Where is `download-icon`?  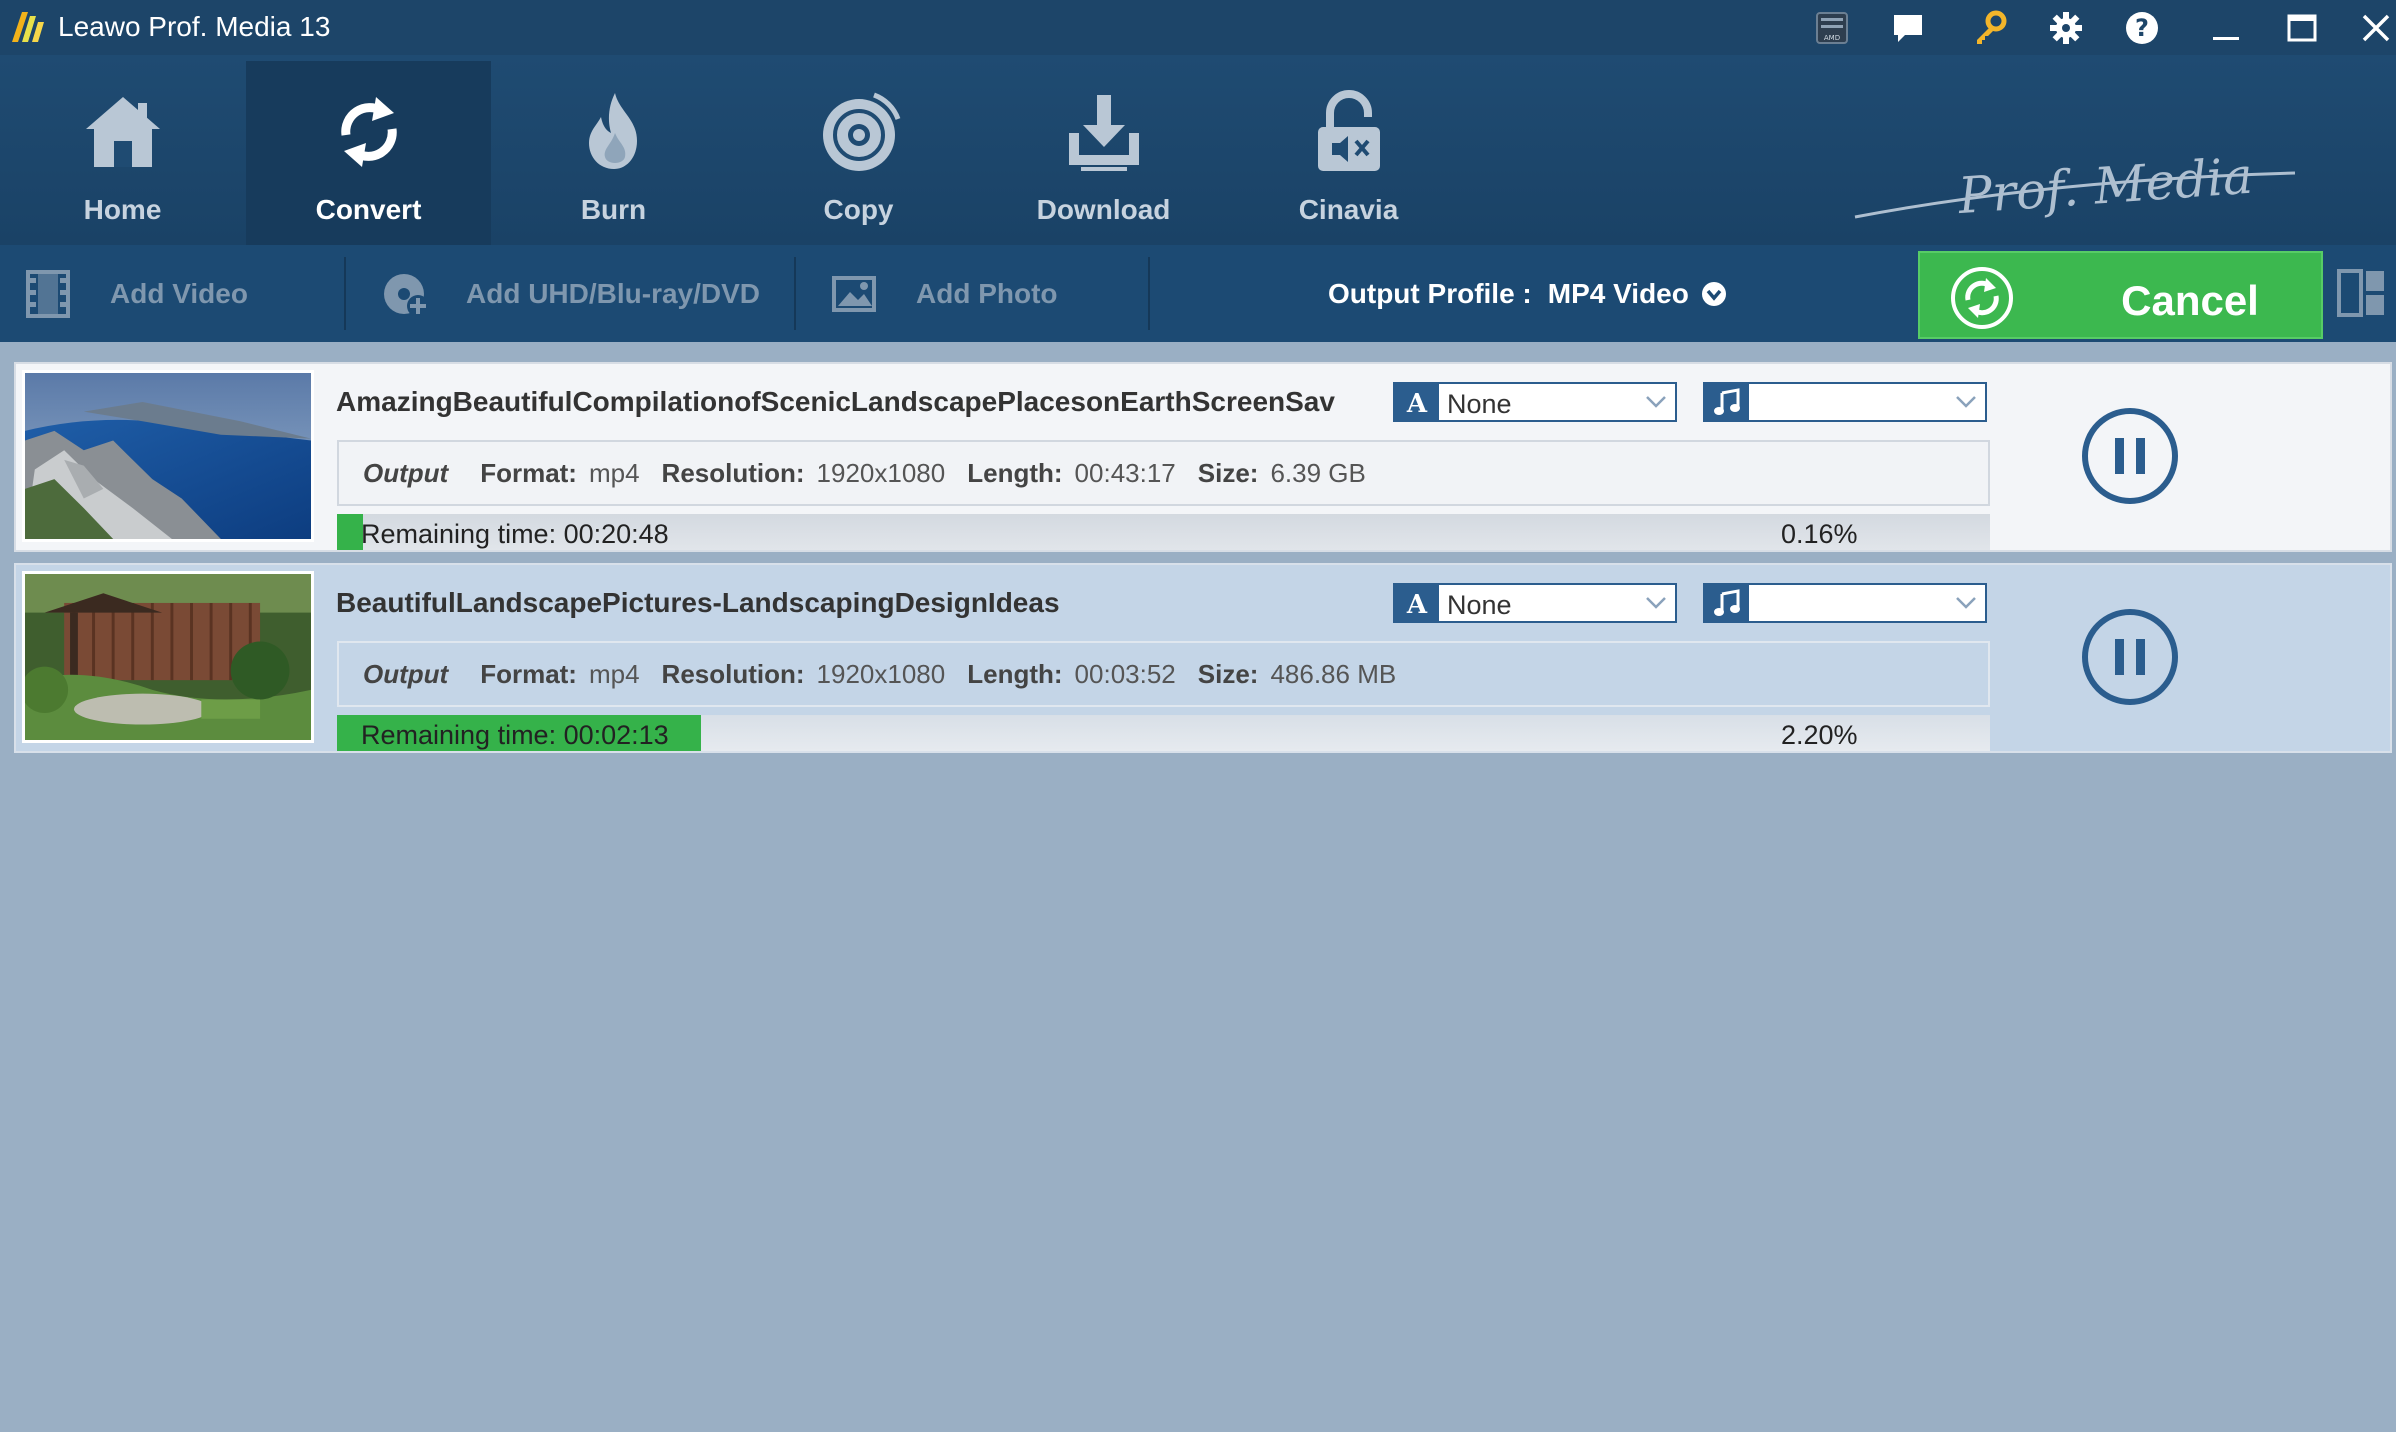
download-icon is located at coordinates (1104, 133).